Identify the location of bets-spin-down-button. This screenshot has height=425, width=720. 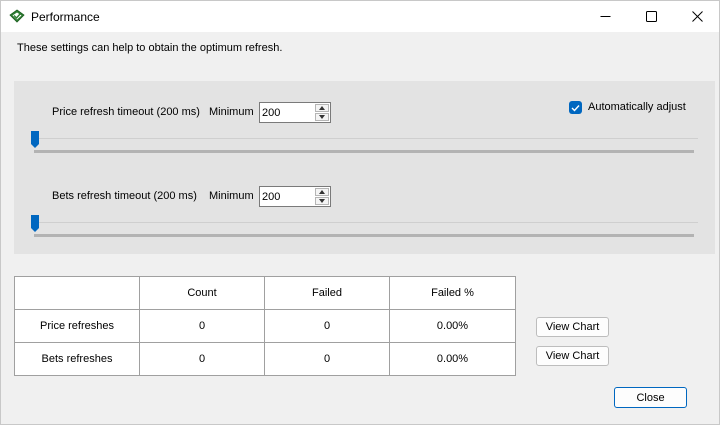
(322, 201).